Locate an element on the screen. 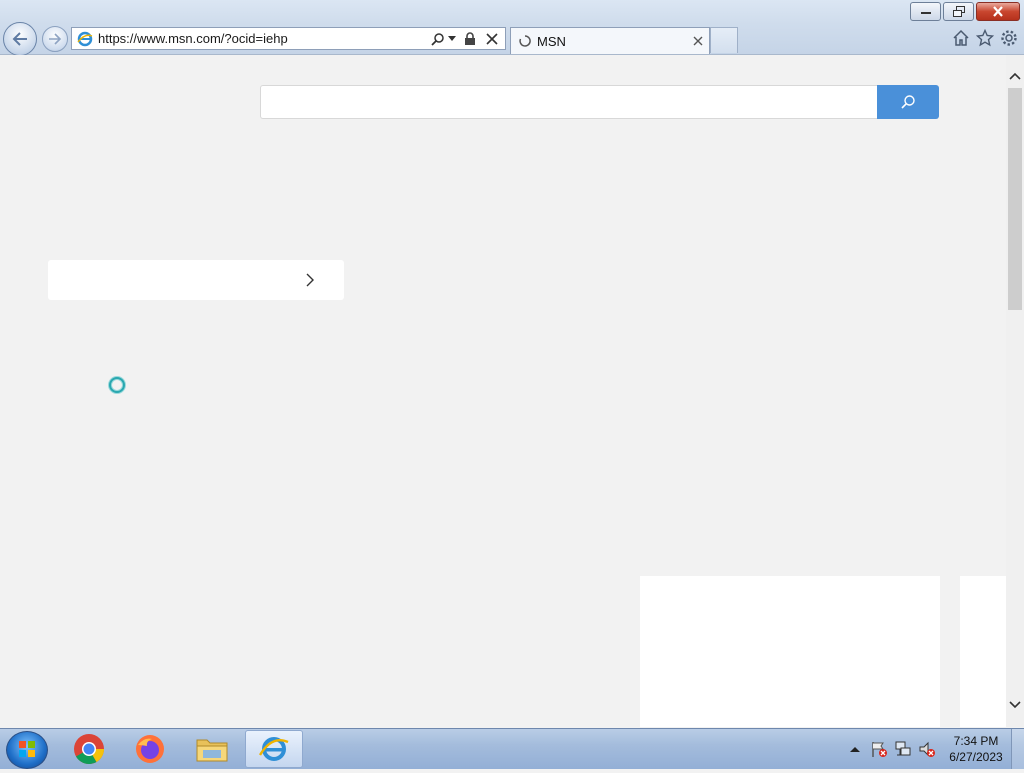 This screenshot has height=773, width=1024. minimize-button is located at coordinates (925, 11).